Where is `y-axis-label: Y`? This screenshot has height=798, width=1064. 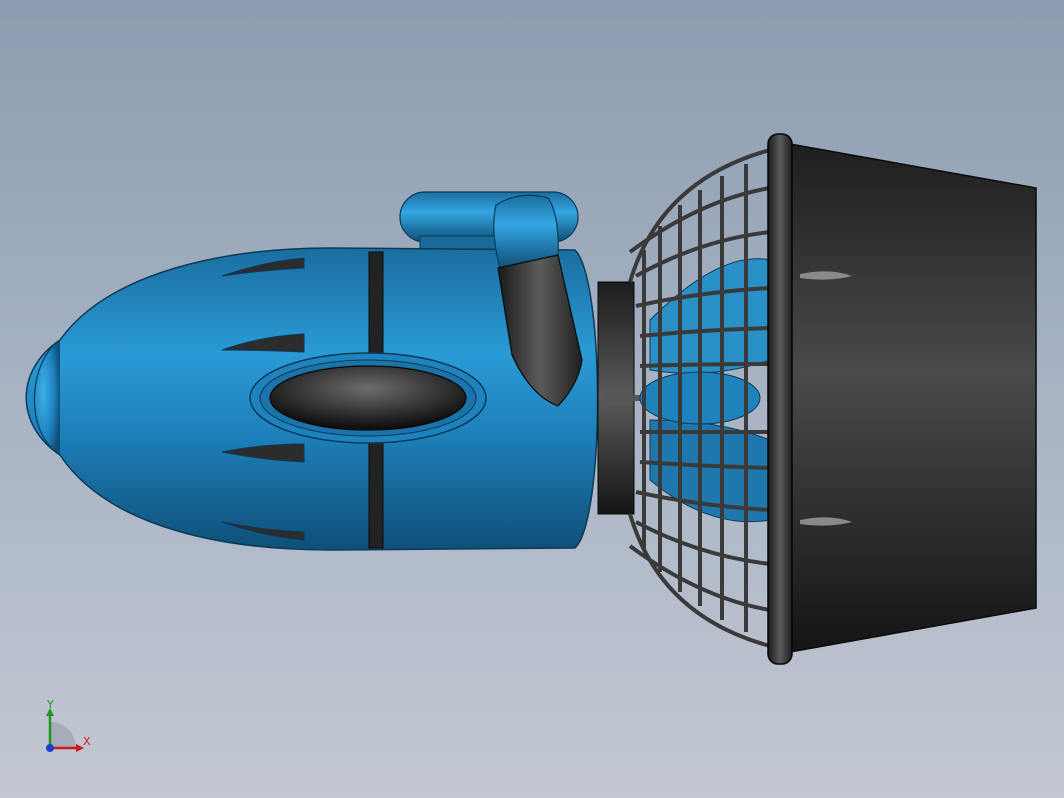 y-axis-label: Y is located at coordinates (50, 704).